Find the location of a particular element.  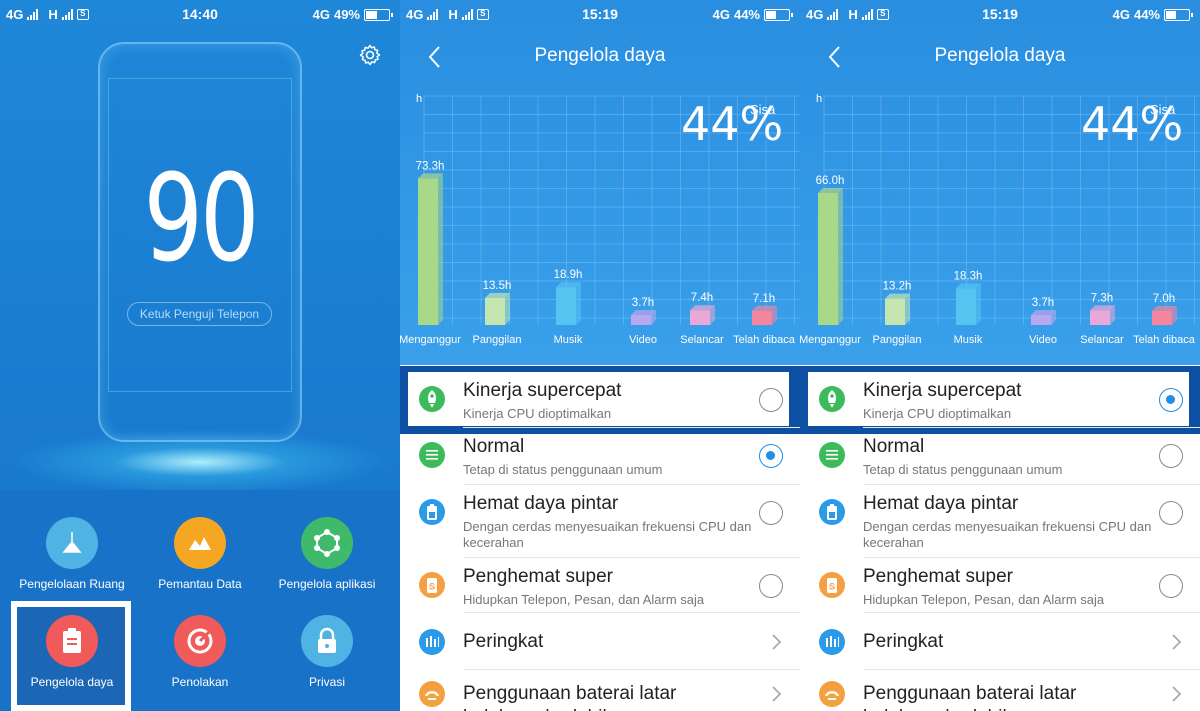

tile-app-manager: Pengelola aplikasi is located at coordinates (327, 554).